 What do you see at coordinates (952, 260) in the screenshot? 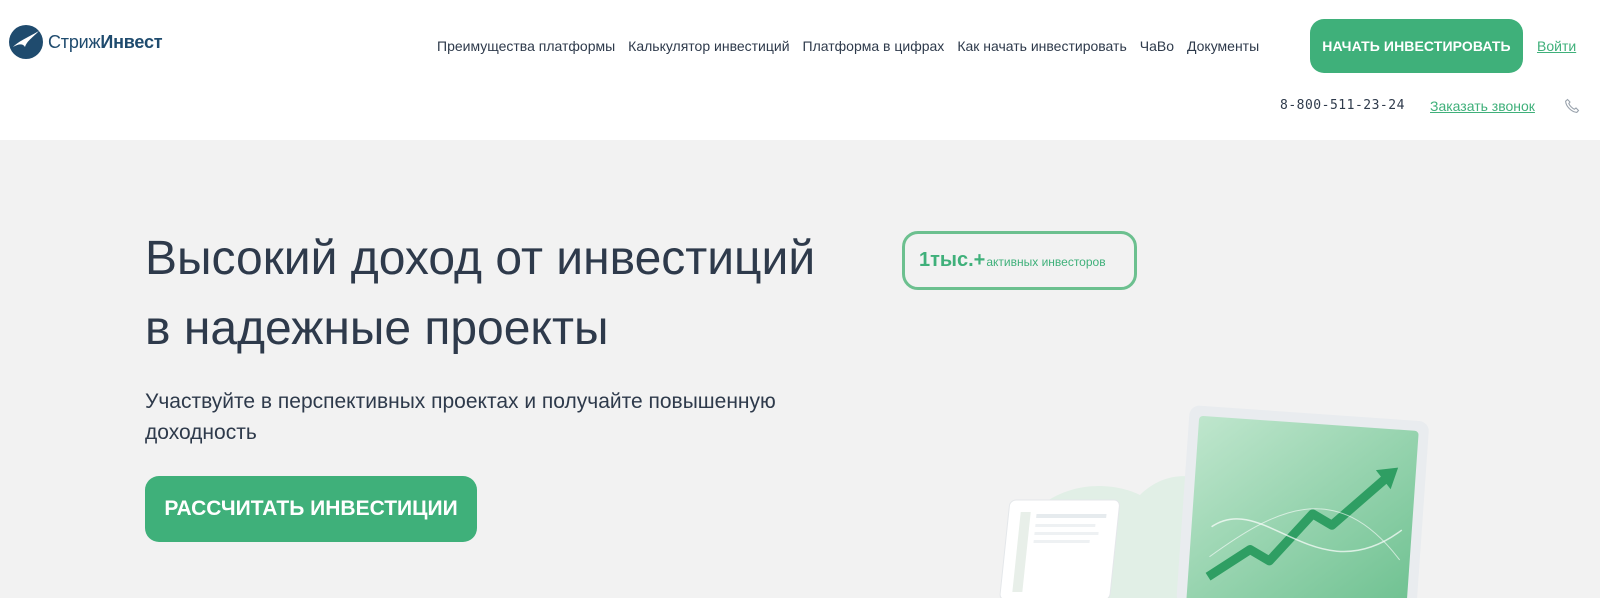
I see `investors-count: 1тыс.+` at bounding box center [952, 260].